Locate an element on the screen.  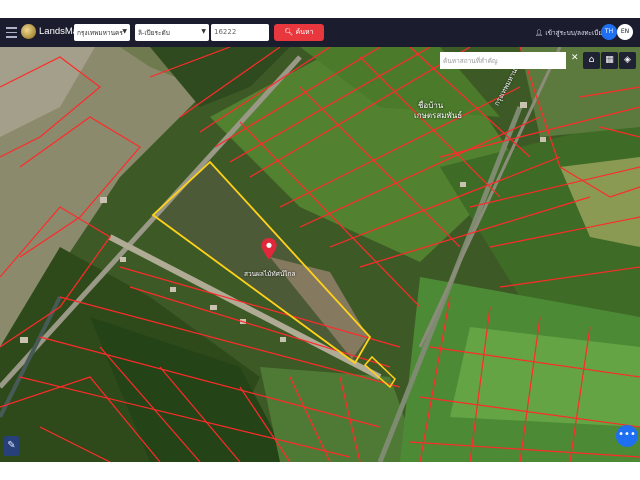
search-icon: 🔍︎ is located at coordinates (289, 32).